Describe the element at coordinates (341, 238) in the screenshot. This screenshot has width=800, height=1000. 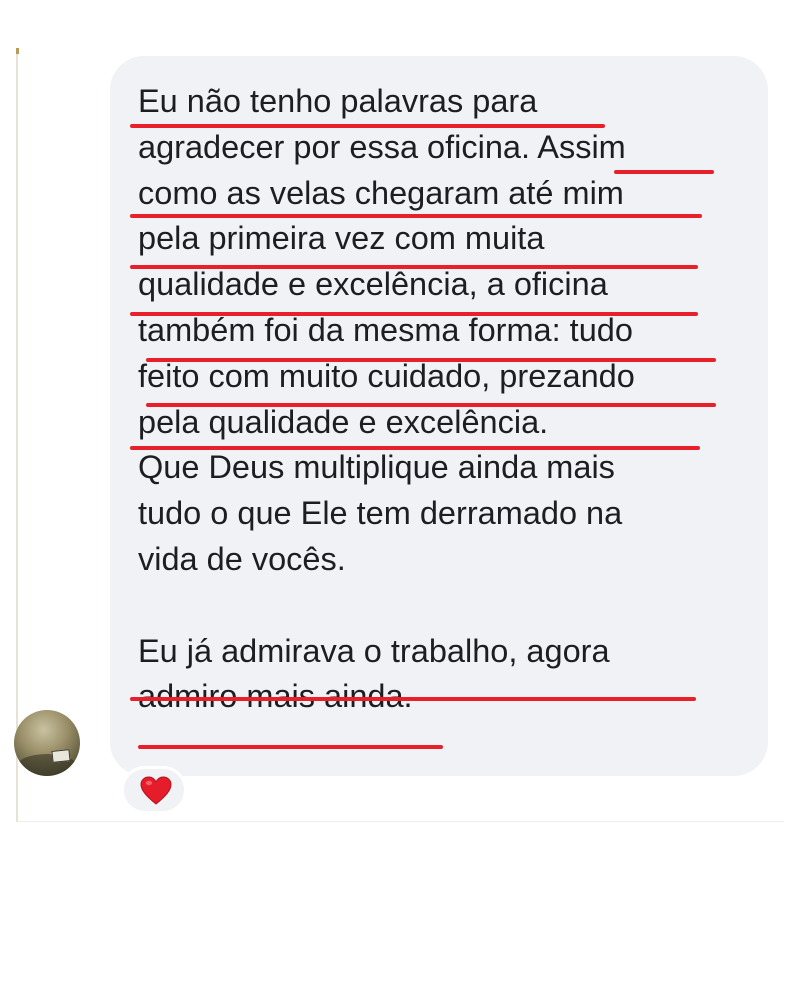
I see `message-line: pela primeira vez com muita` at that location.